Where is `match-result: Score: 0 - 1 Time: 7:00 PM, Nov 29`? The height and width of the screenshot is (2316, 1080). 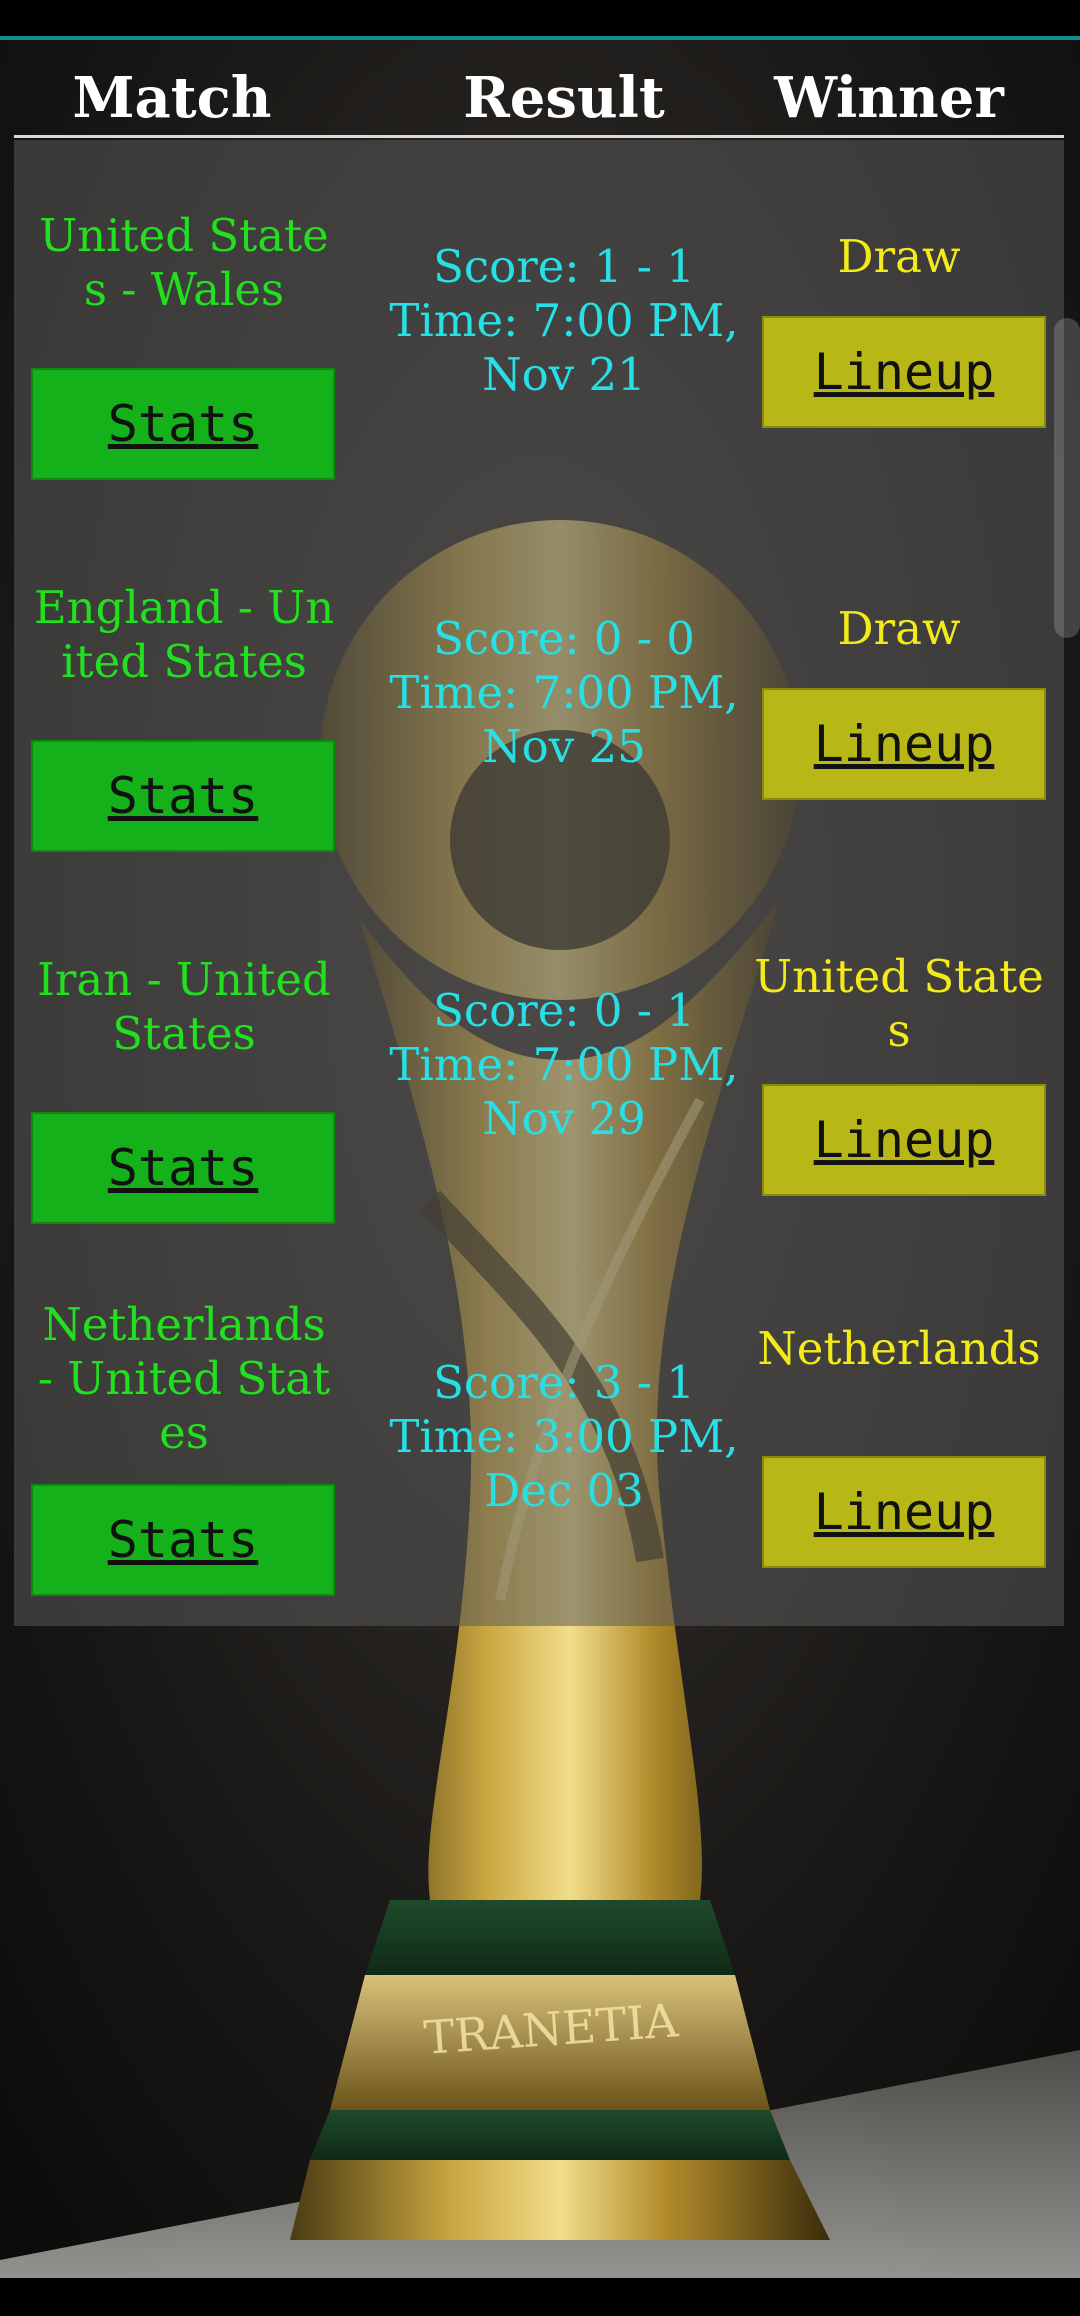
match-result: Score: 0 - 1 Time: 7:00 PM, Nov 29 is located at coordinates (564, 1065).